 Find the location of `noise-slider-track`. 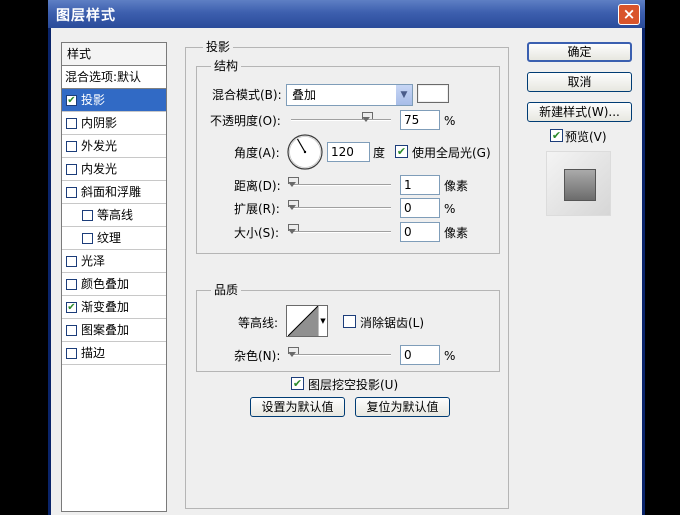

noise-slider-track is located at coordinates (341, 355).